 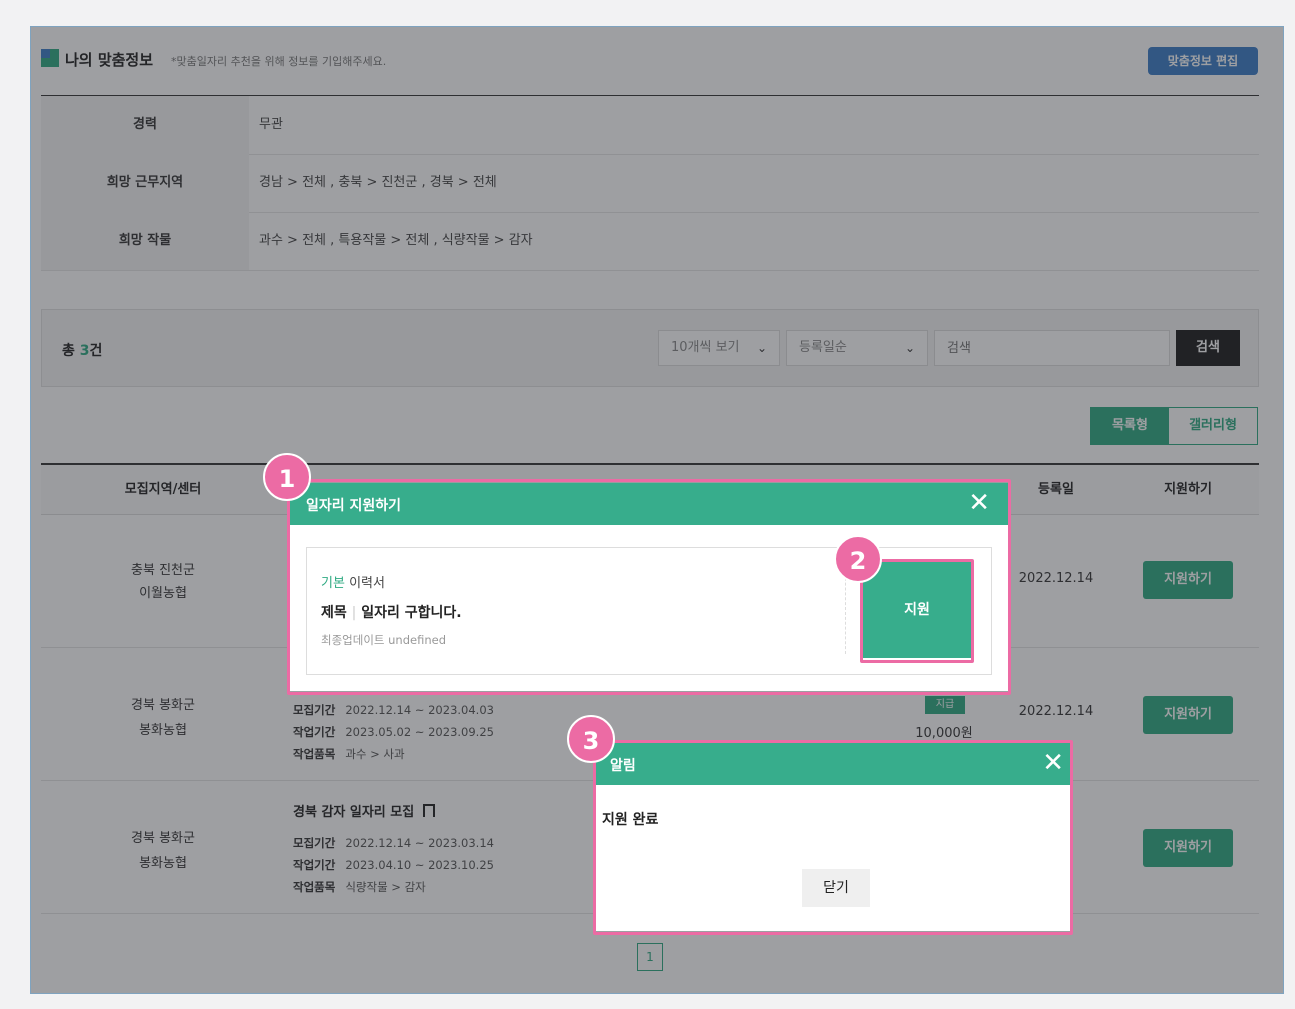 What do you see at coordinates (858, 559) in the screenshot?
I see `callout-badge-2: 2` at bounding box center [858, 559].